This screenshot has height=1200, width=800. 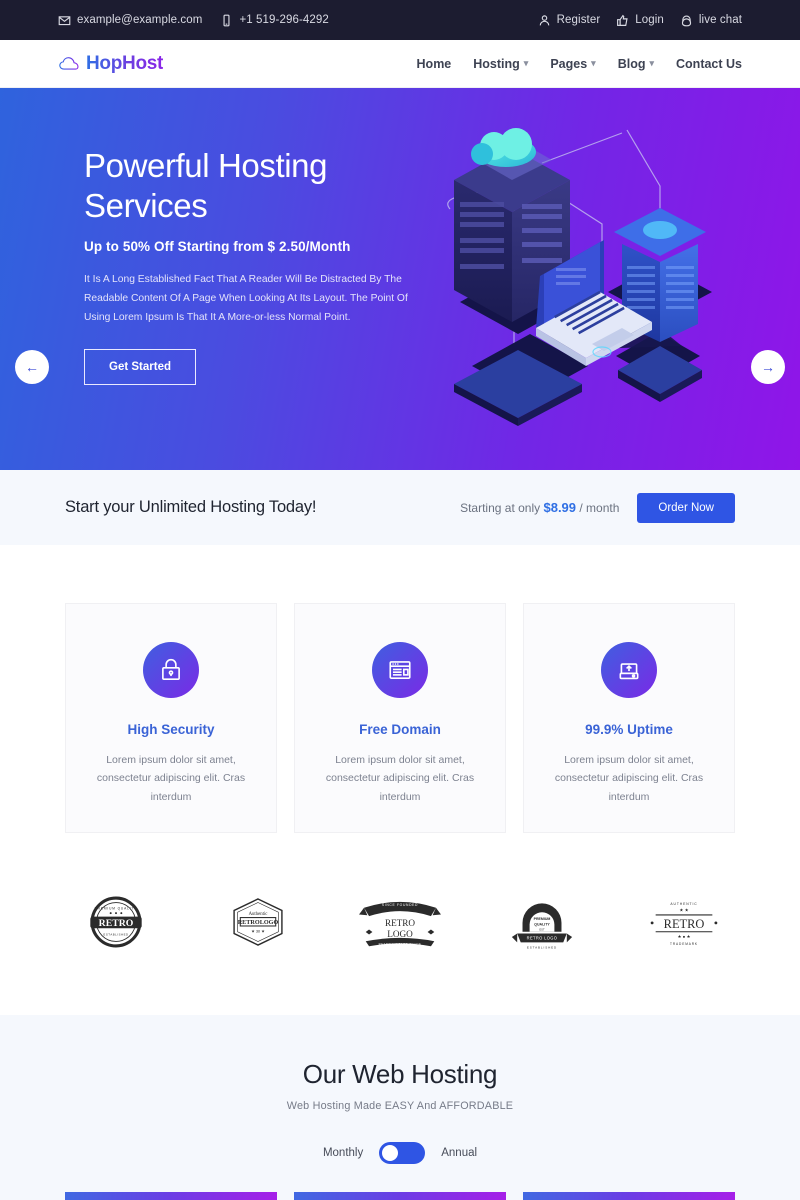 What do you see at coordinates (206, 186) in the screenshot?
I see `hero-title: Powerful Hosting Services` at bounding box center [206, 186].